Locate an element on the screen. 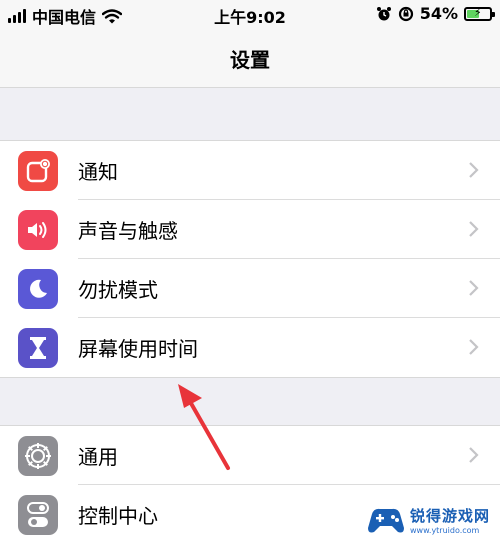 The width and height of the screenshot is (500, 541). site-watermark: 锐得游戏网 www.ytruido.com is located at coordinates (431, 520).